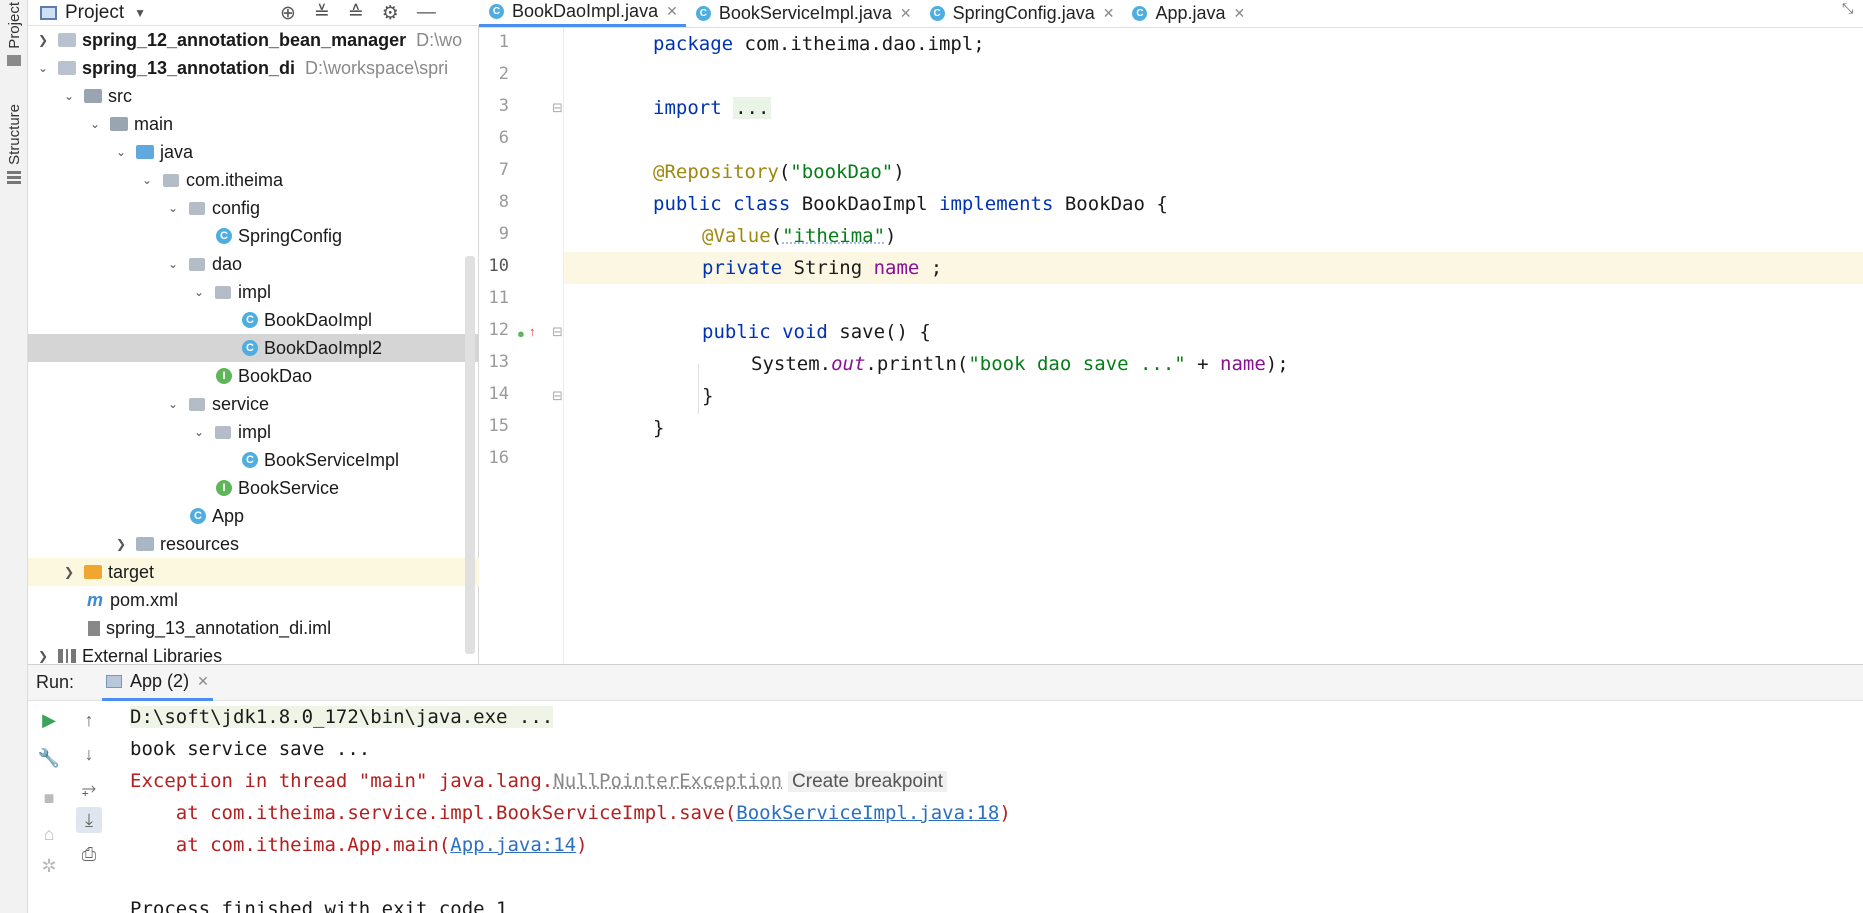 Image resolution: width=1863 pixels, height=913 pixels. What do you see at coordinates (390, 13) in the screenshot?
I see `gear-icon: ⚙` at bounding box center [390, 13].